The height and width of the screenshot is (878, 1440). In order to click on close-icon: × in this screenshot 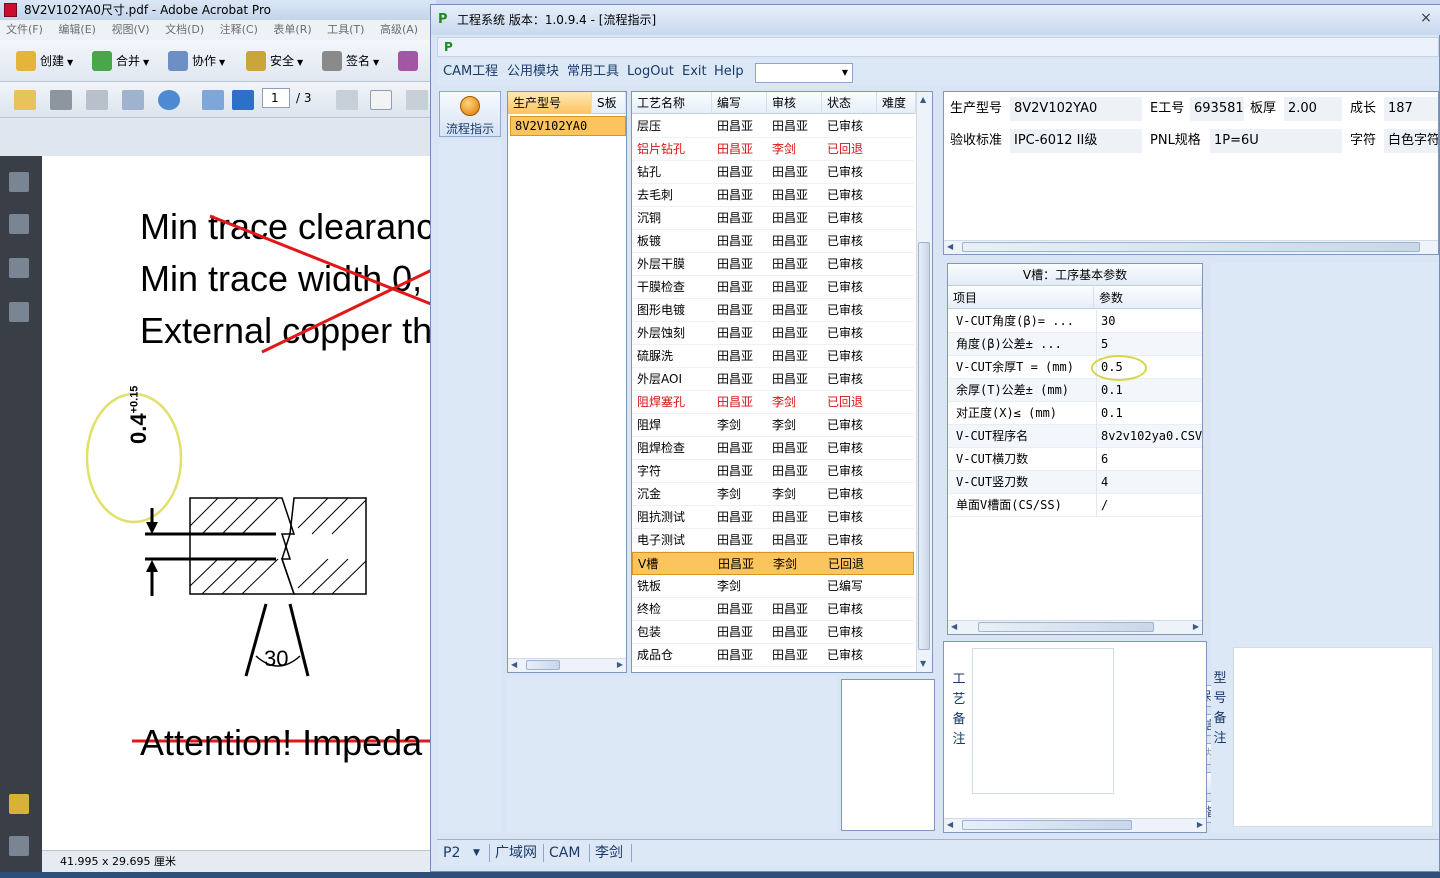, I will do `click(1426, 18)`.